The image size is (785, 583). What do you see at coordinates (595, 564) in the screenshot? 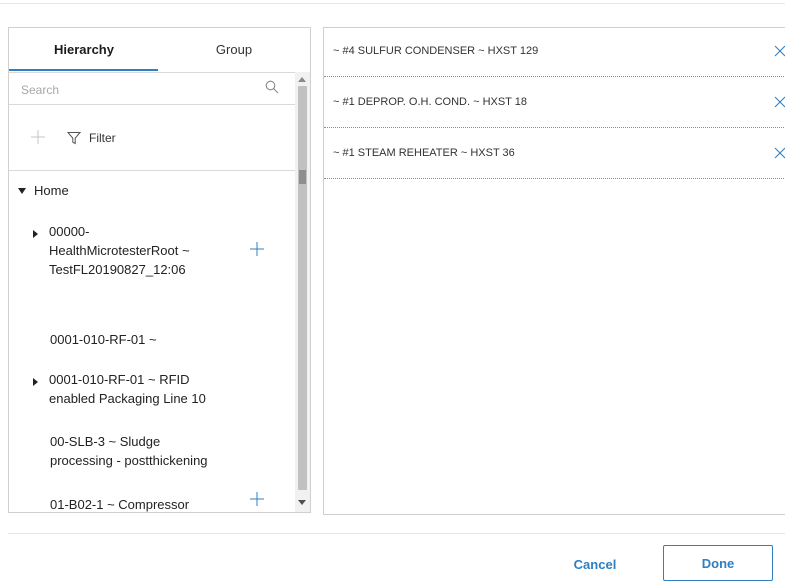
I see `cancel-button: Cancel` at bounding box center [595, 564].